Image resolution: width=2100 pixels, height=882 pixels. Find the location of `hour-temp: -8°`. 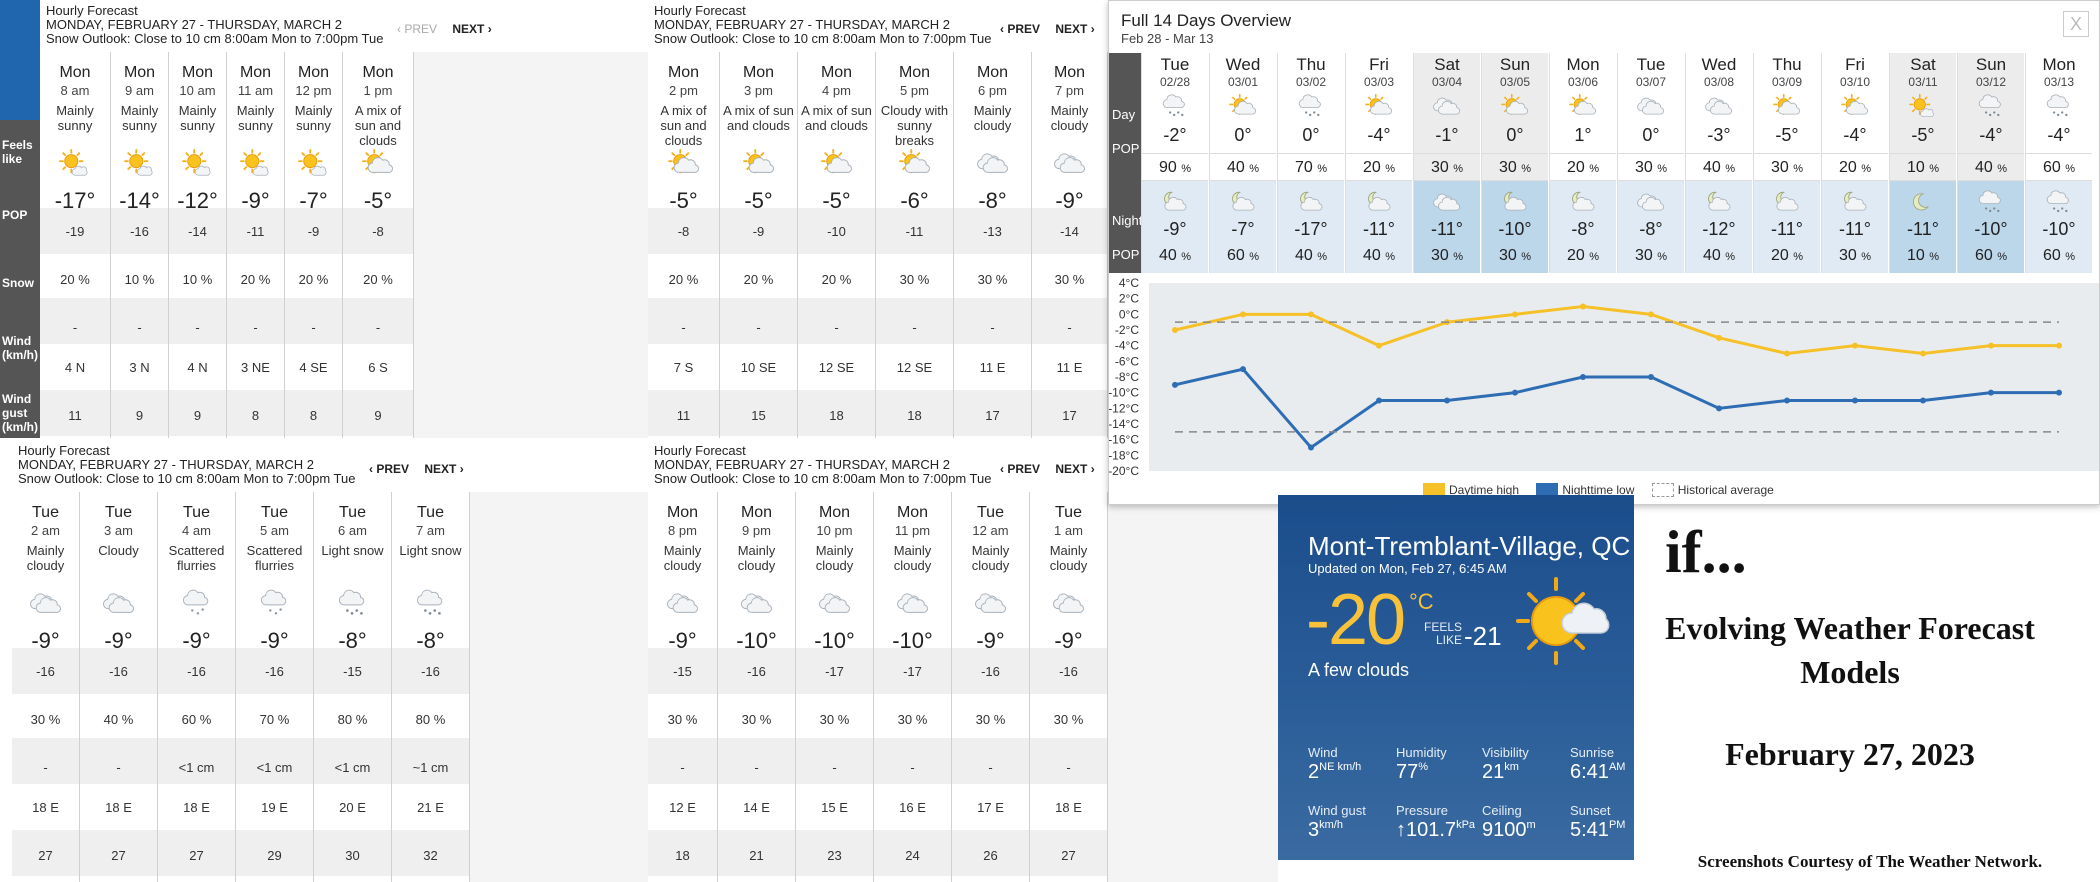

hour-temp: -8° is located at coordinates (430, 640).